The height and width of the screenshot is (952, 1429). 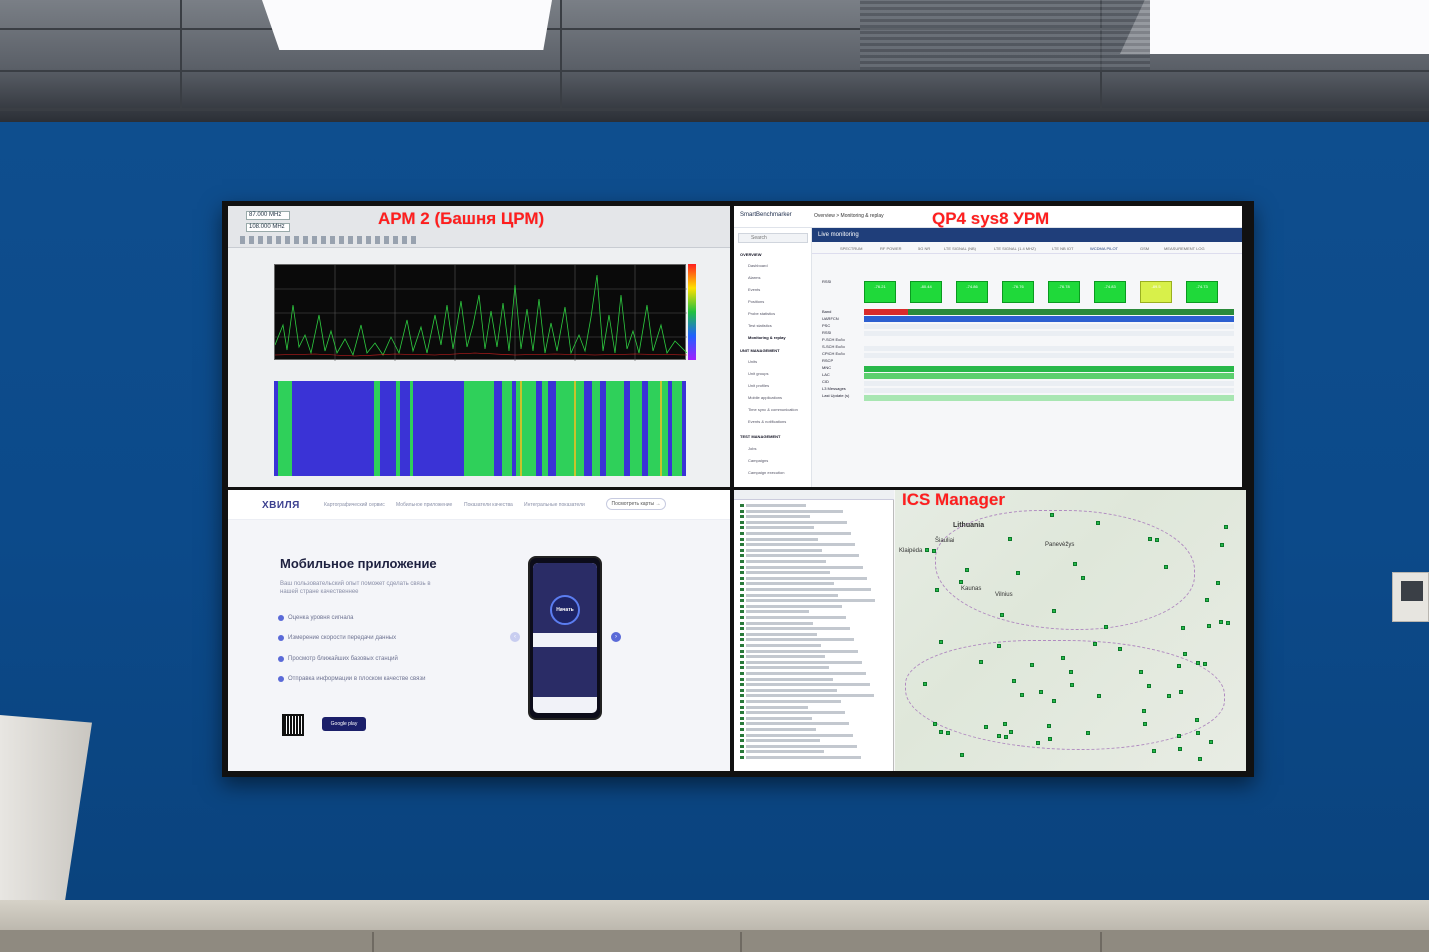 I want to click on sidebar-item-units: Units, so click(x=752, y=361).